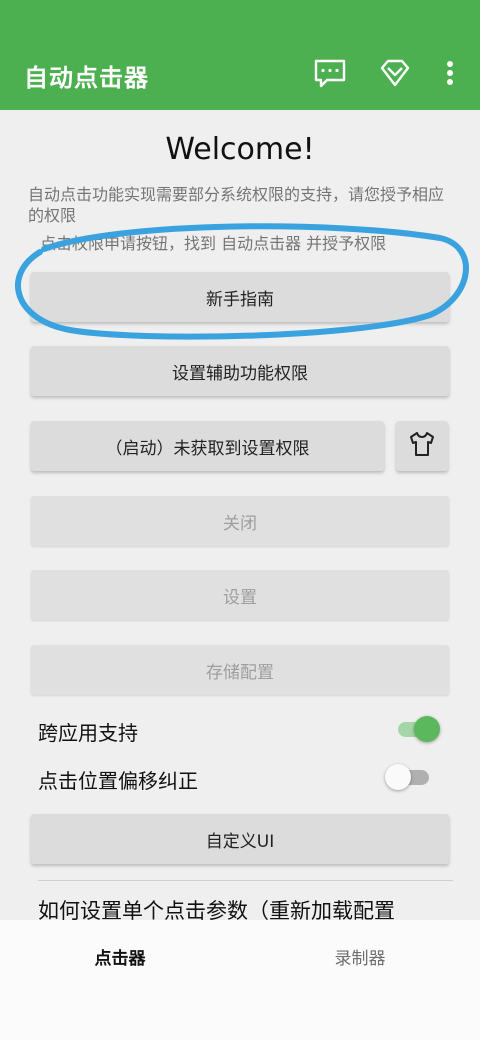  I want to click on tab-clicker: 点击器, so click(120, 956).